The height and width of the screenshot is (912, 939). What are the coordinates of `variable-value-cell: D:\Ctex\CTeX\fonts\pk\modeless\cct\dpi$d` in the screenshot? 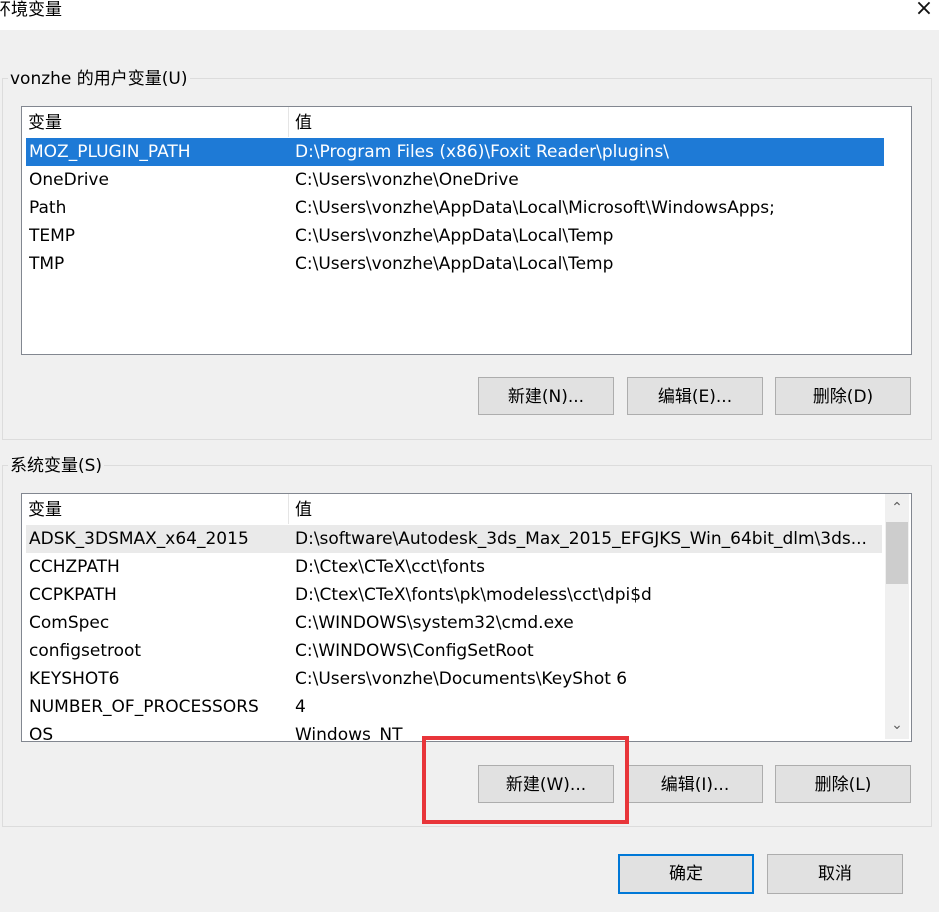 It's located at (473, 595).